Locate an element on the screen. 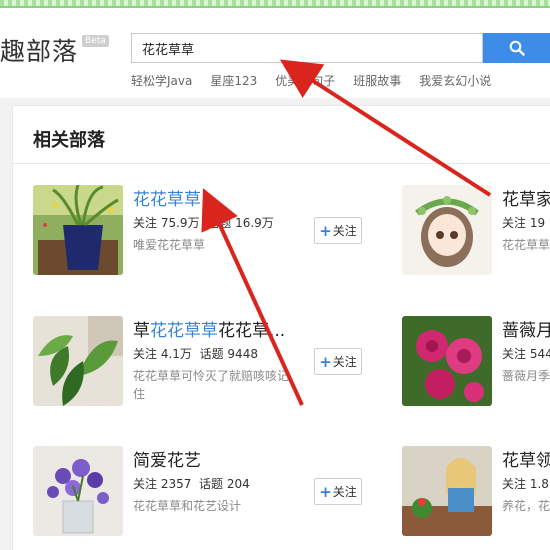 Image resolution: width=550 pixels, height=550 pixels. divider is located at coordinates (281, 163).